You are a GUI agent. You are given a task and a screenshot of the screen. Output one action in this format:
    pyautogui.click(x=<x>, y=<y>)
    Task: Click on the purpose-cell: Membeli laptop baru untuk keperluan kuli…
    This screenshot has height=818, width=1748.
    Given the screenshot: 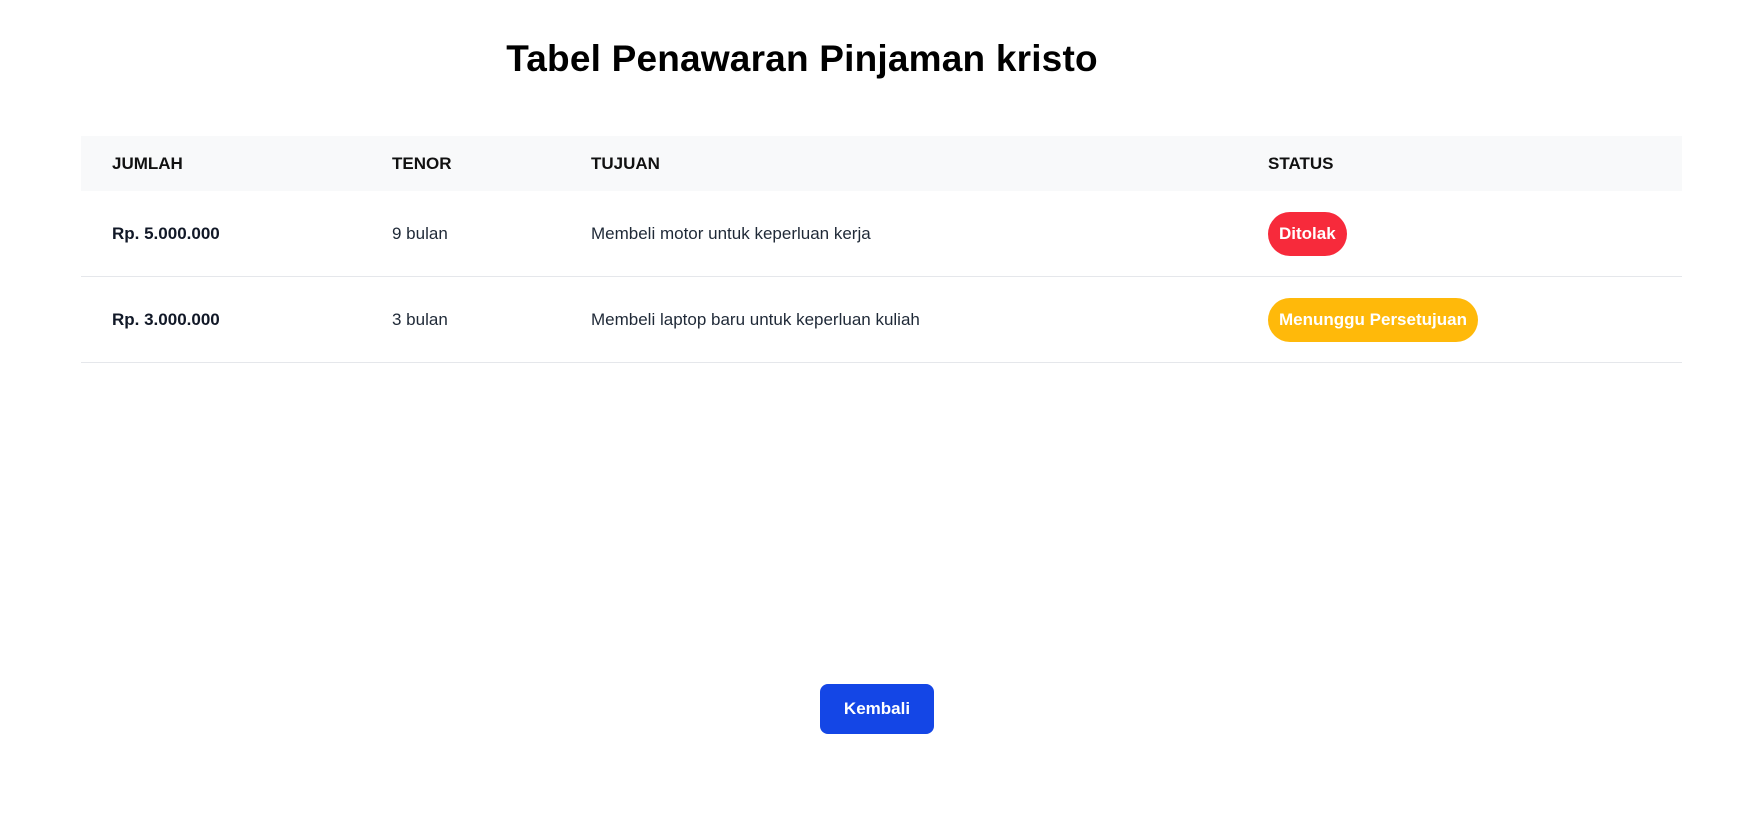 What is the action you would take?
    pyautogui.click(x=898, y=319)
    